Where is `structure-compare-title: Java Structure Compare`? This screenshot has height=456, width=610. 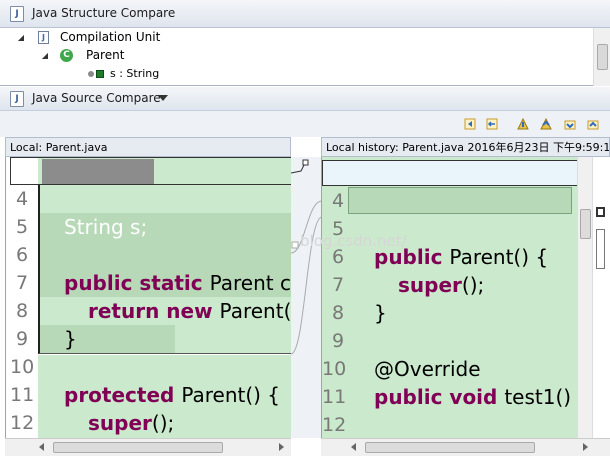
structure-compare-title: Java Structure Compare is located at coordinates (104, 13).